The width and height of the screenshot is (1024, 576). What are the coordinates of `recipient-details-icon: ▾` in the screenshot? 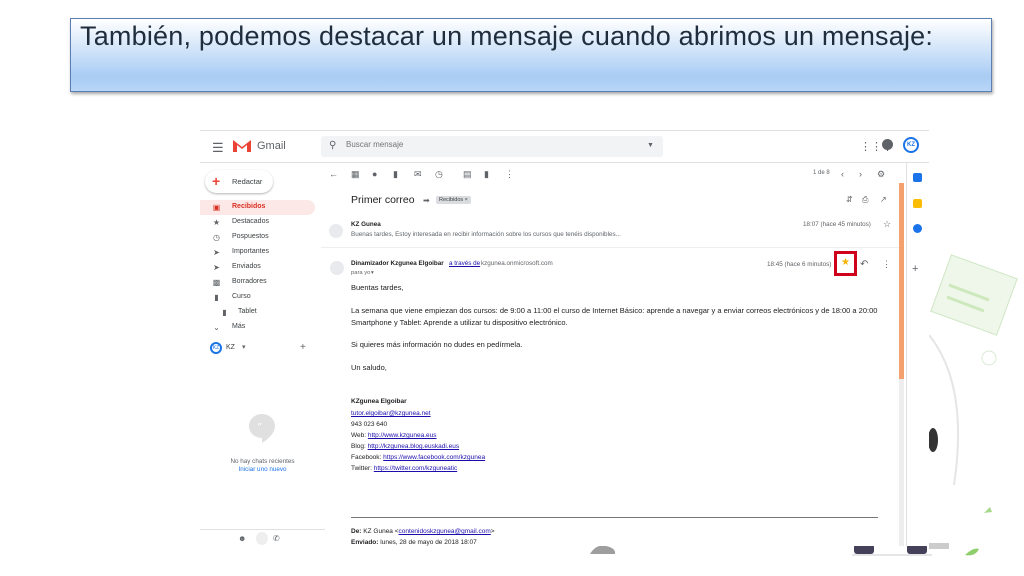 It's located at (372, 273).